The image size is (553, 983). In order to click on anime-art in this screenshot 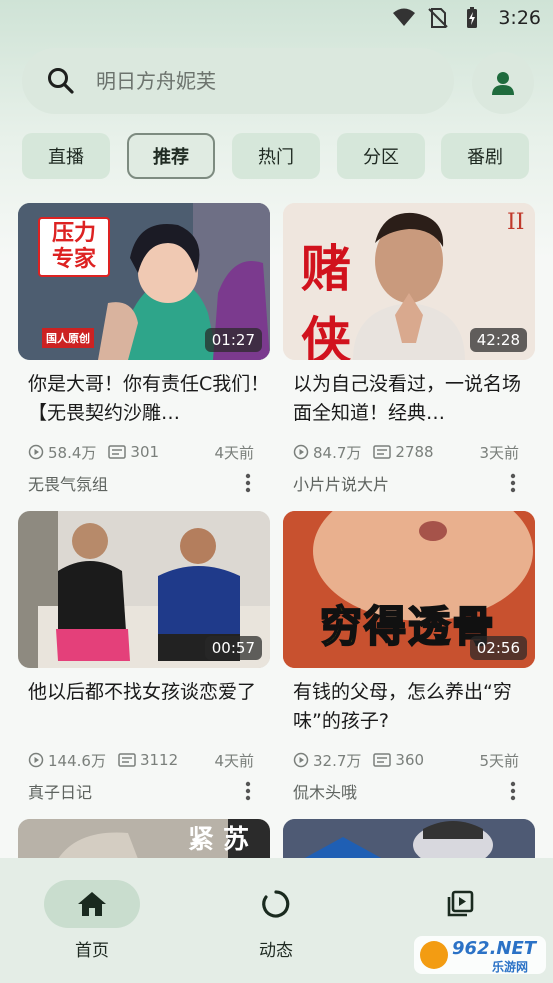, I will do `click(409, 839)`.